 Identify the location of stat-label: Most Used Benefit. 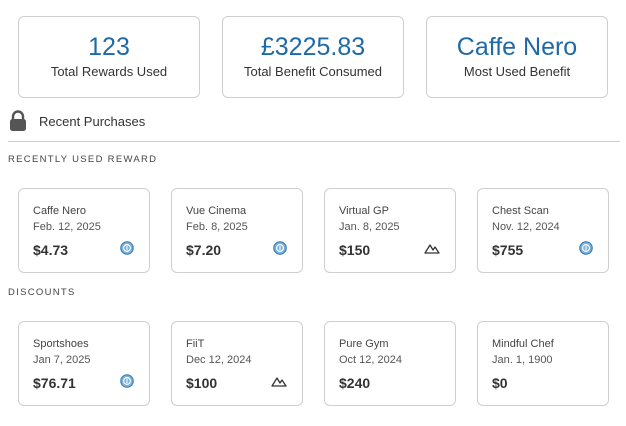
(517, 71).